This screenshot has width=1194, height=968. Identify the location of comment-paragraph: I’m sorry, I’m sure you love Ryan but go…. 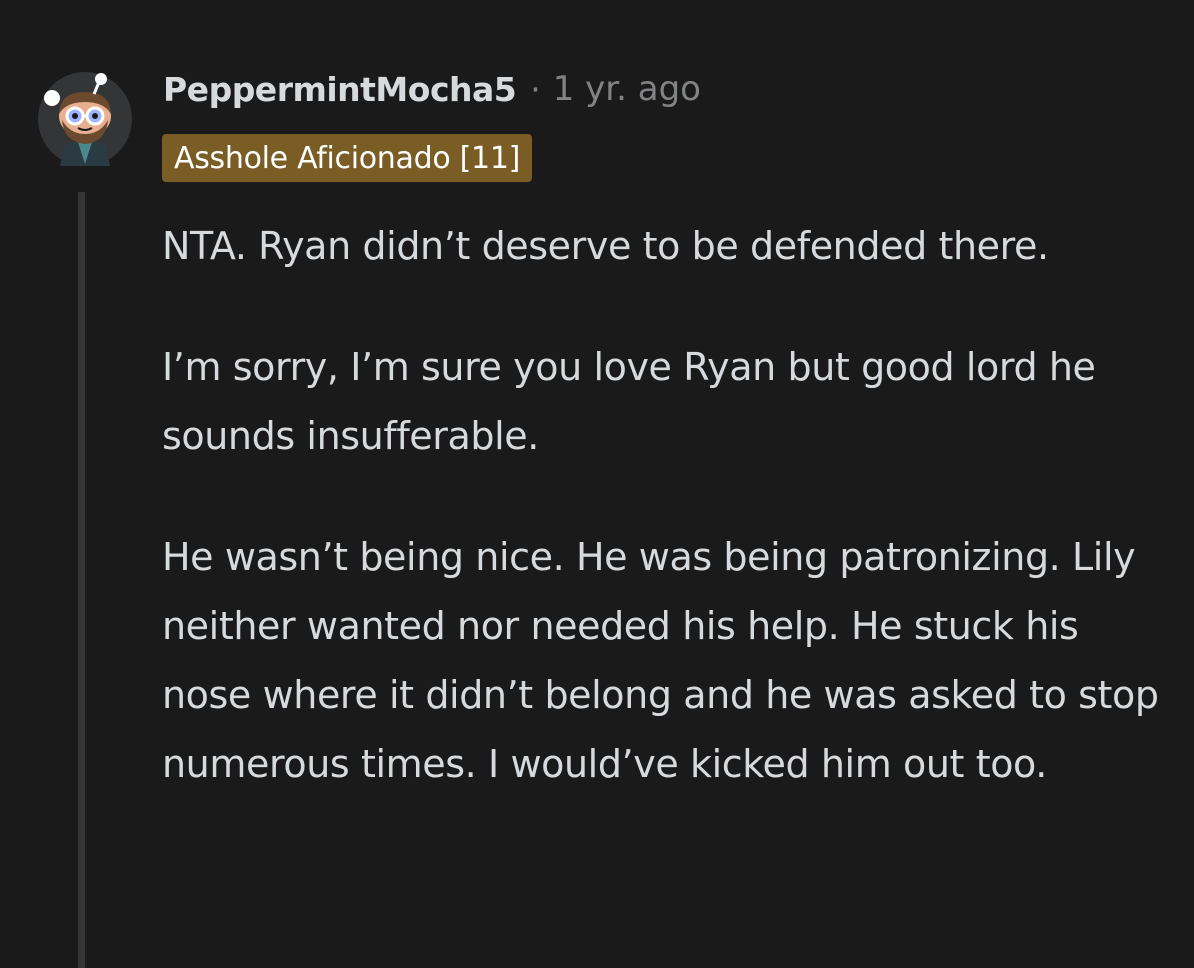
(629, 401).